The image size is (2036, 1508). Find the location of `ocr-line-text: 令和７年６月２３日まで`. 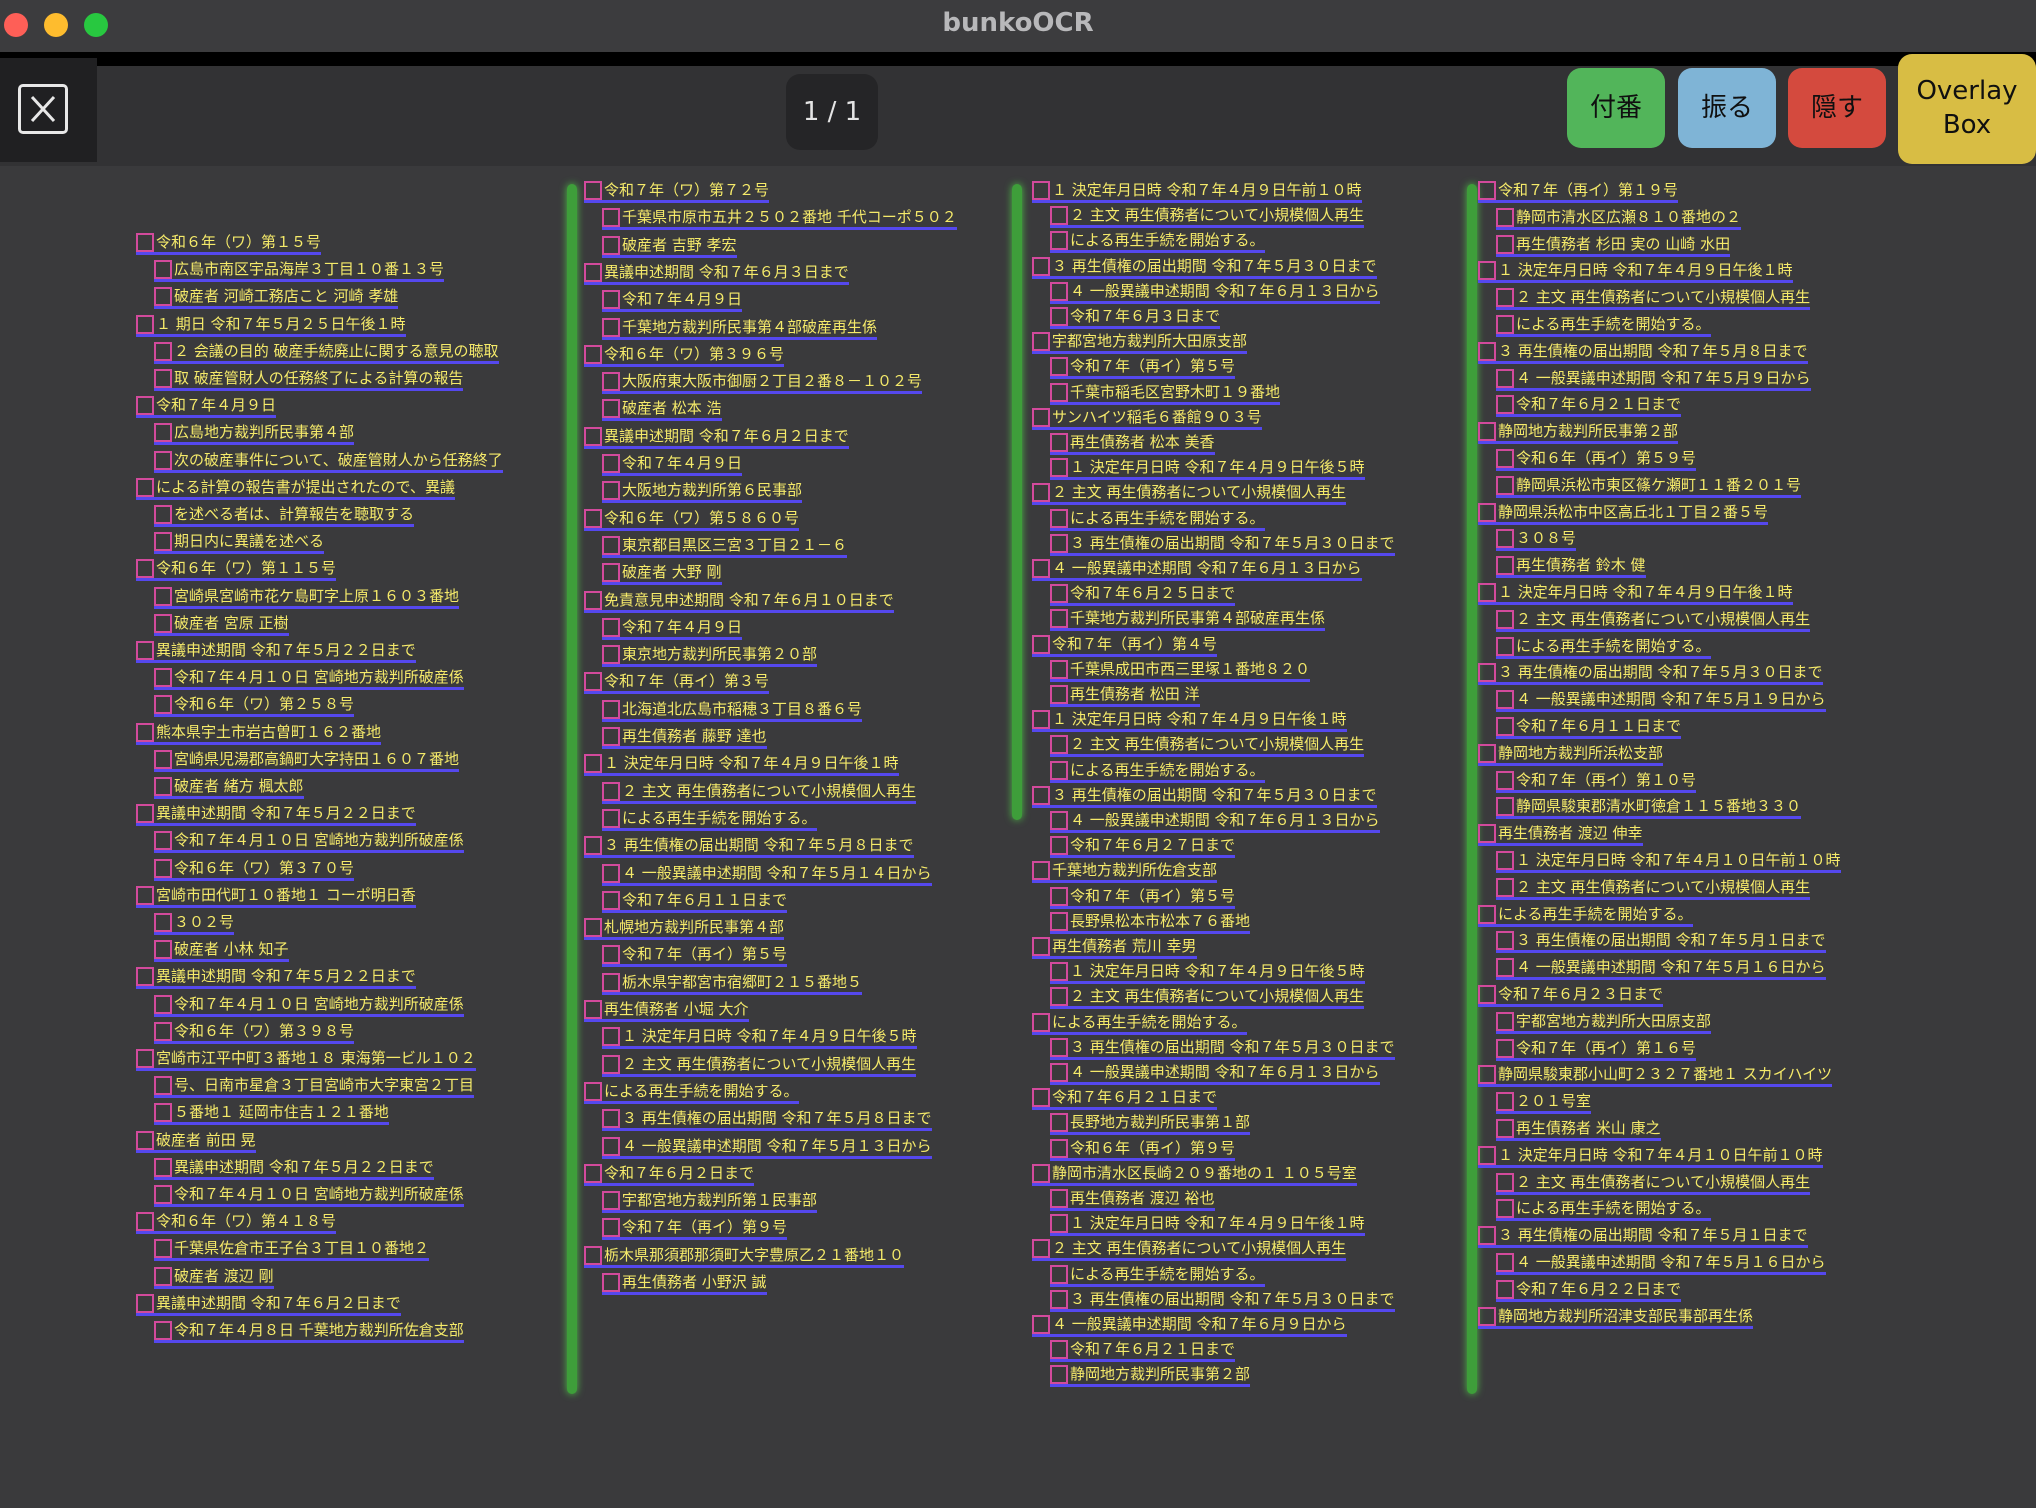

ocr-line-text: 令和７年６月２３日まで is located at coordinates (1581, 994).